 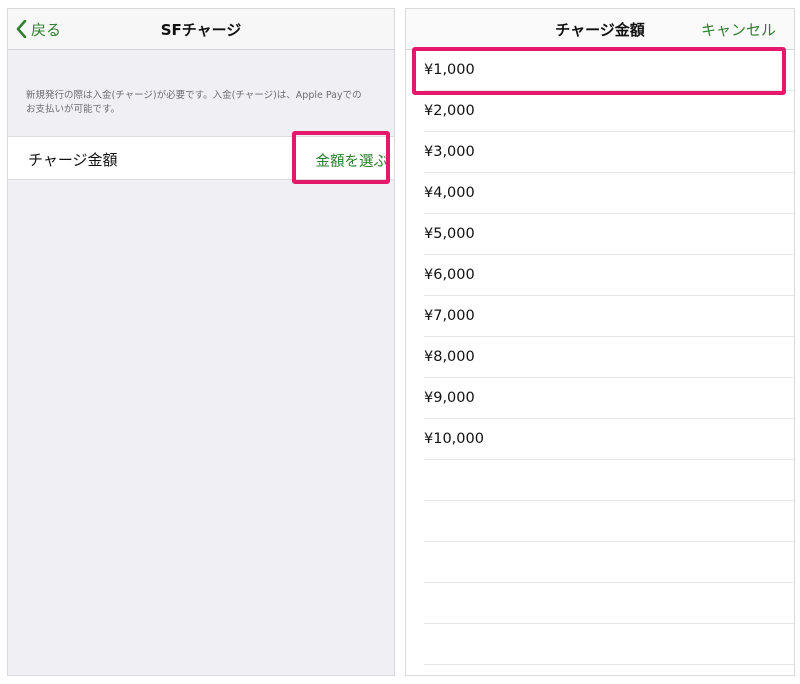 What do you see at coordinates (600, 29) in the screenshot?
I see `navigation-bar: チャージ金額 キャンセル` at bounding box center [600, 29].